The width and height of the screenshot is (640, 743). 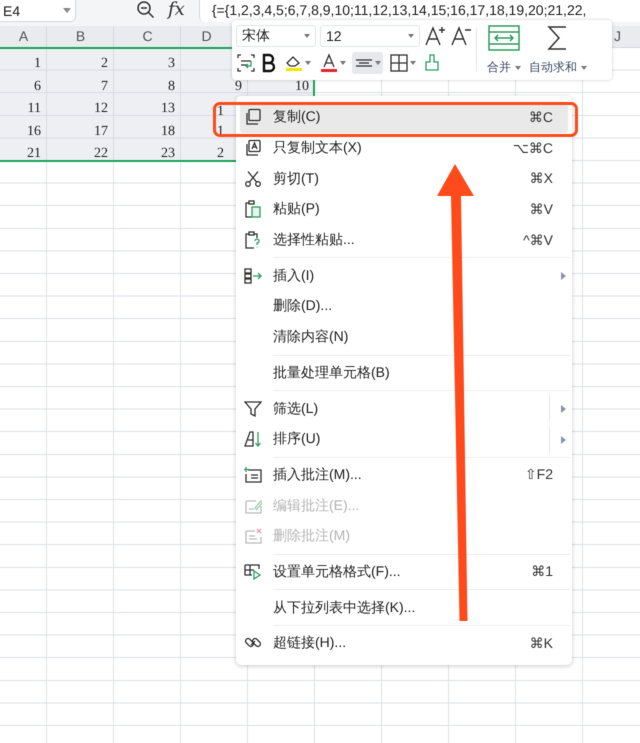 What do you see at coordinates (558, 50) in the screenshot?
I see `autosum-button: 自动求和` at bounding box center [558, 50].